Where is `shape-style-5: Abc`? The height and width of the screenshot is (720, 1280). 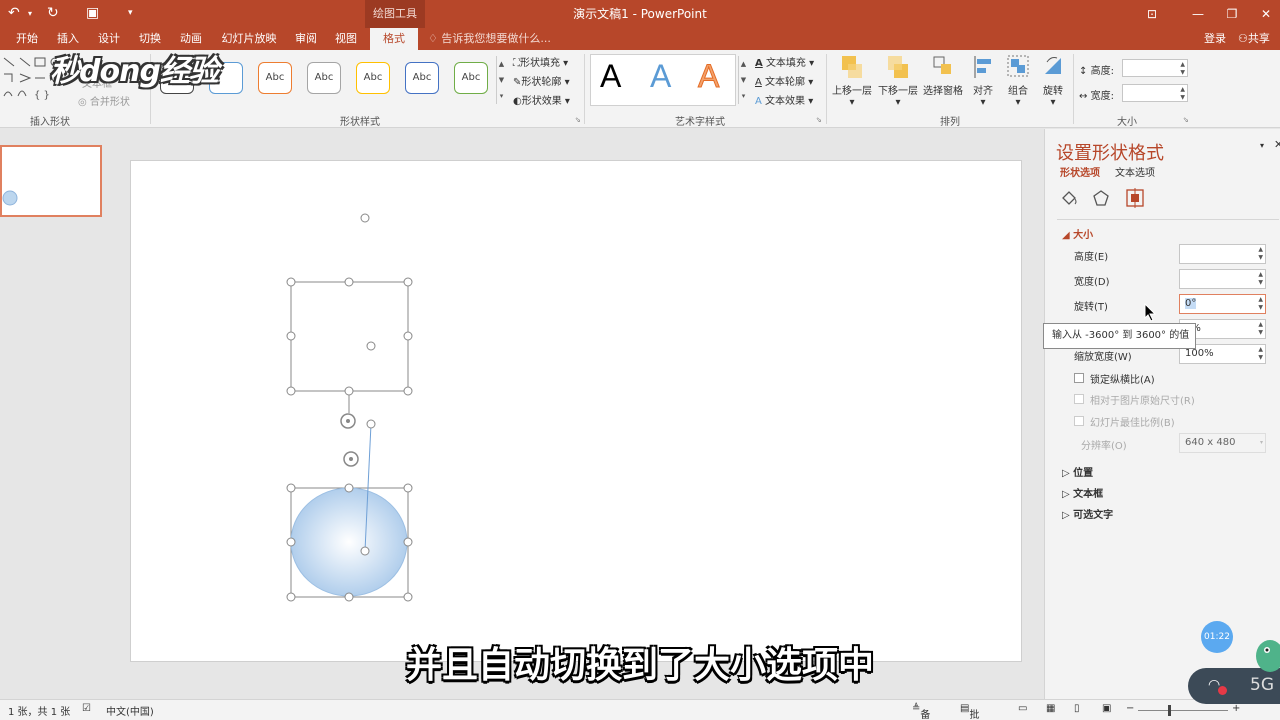
shape-style-5: Abc is located at coordinates (373, 78).